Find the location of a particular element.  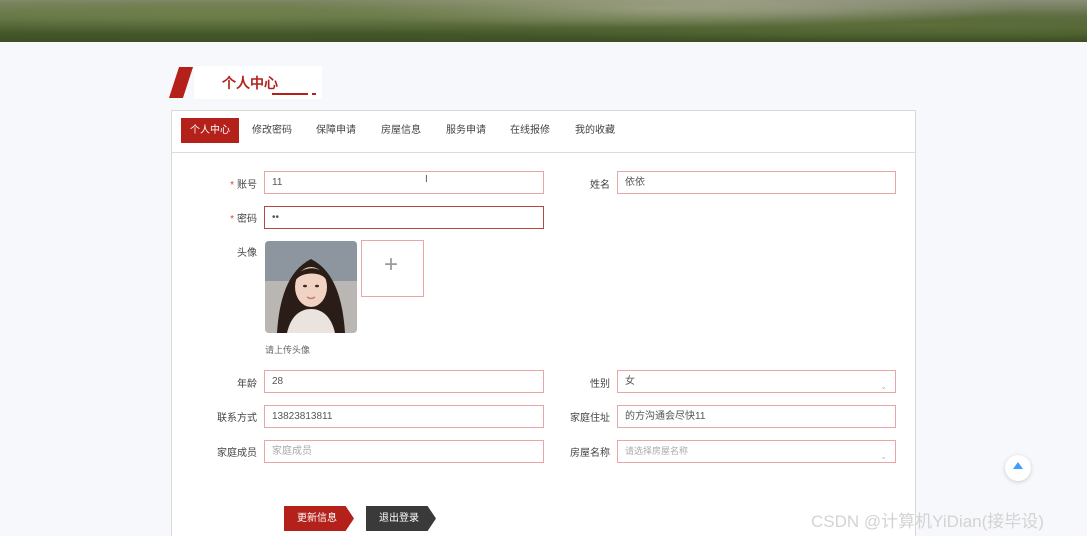

header-slash-decoration is located at coordinates (181, 82).